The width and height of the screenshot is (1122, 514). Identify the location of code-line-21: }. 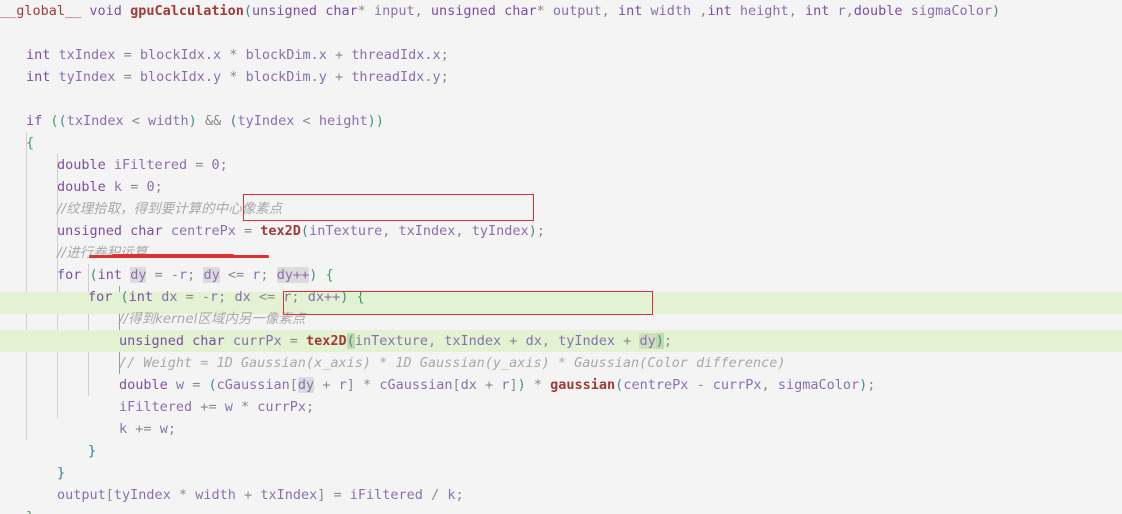
(561, 451).